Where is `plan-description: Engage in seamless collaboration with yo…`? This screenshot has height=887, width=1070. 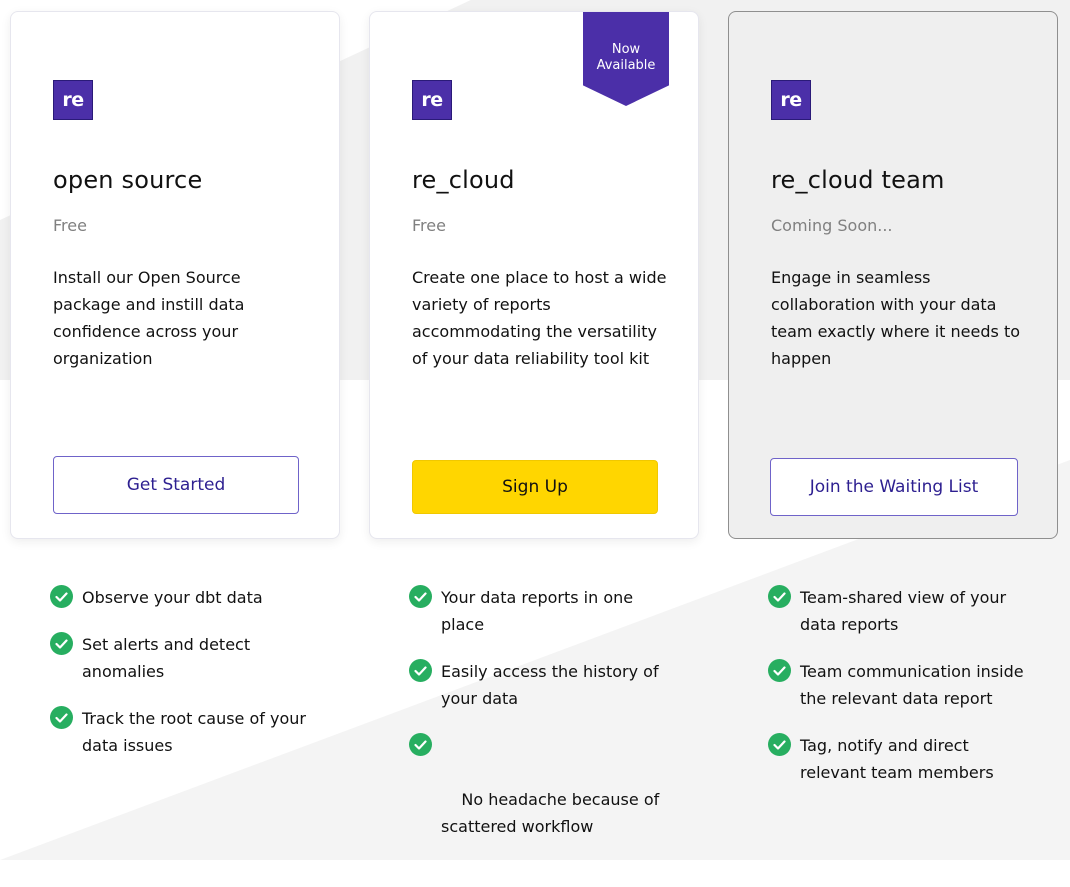 plan-description: Engage in seamless collaboration with yo… is located at coordinates (895, 318).